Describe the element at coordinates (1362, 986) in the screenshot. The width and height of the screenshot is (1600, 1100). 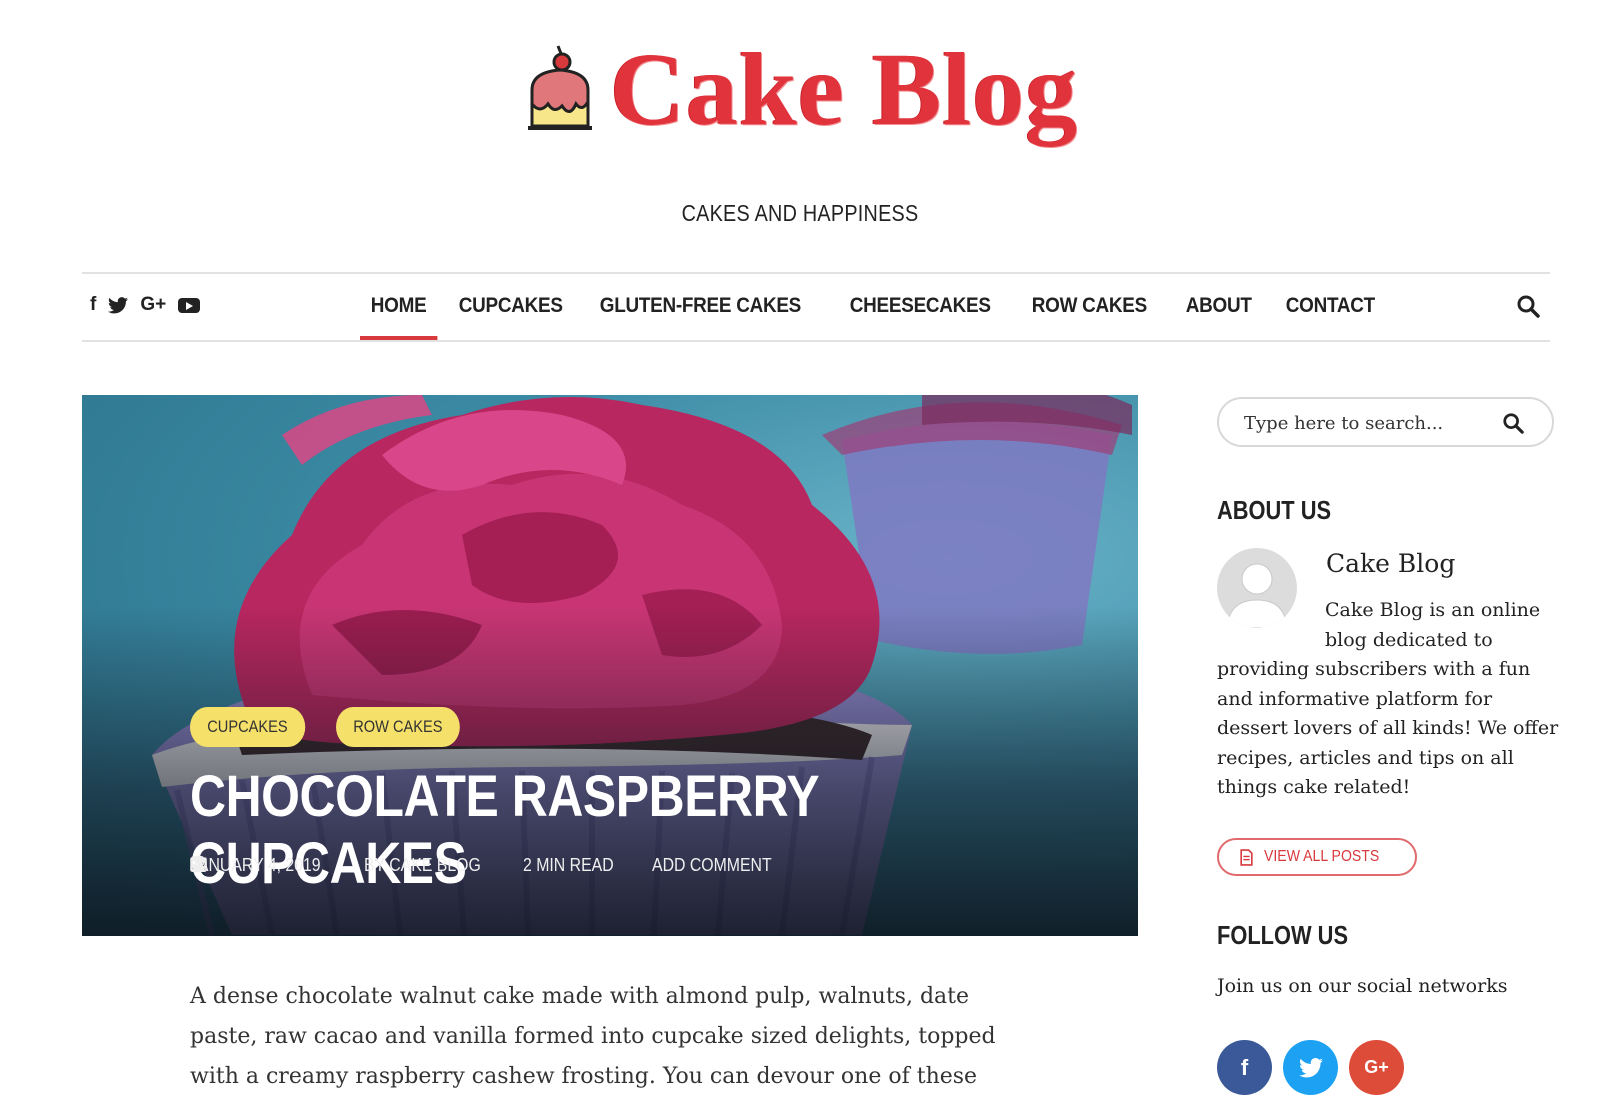
I see `follow-description: Join us on our social networks` at that location.